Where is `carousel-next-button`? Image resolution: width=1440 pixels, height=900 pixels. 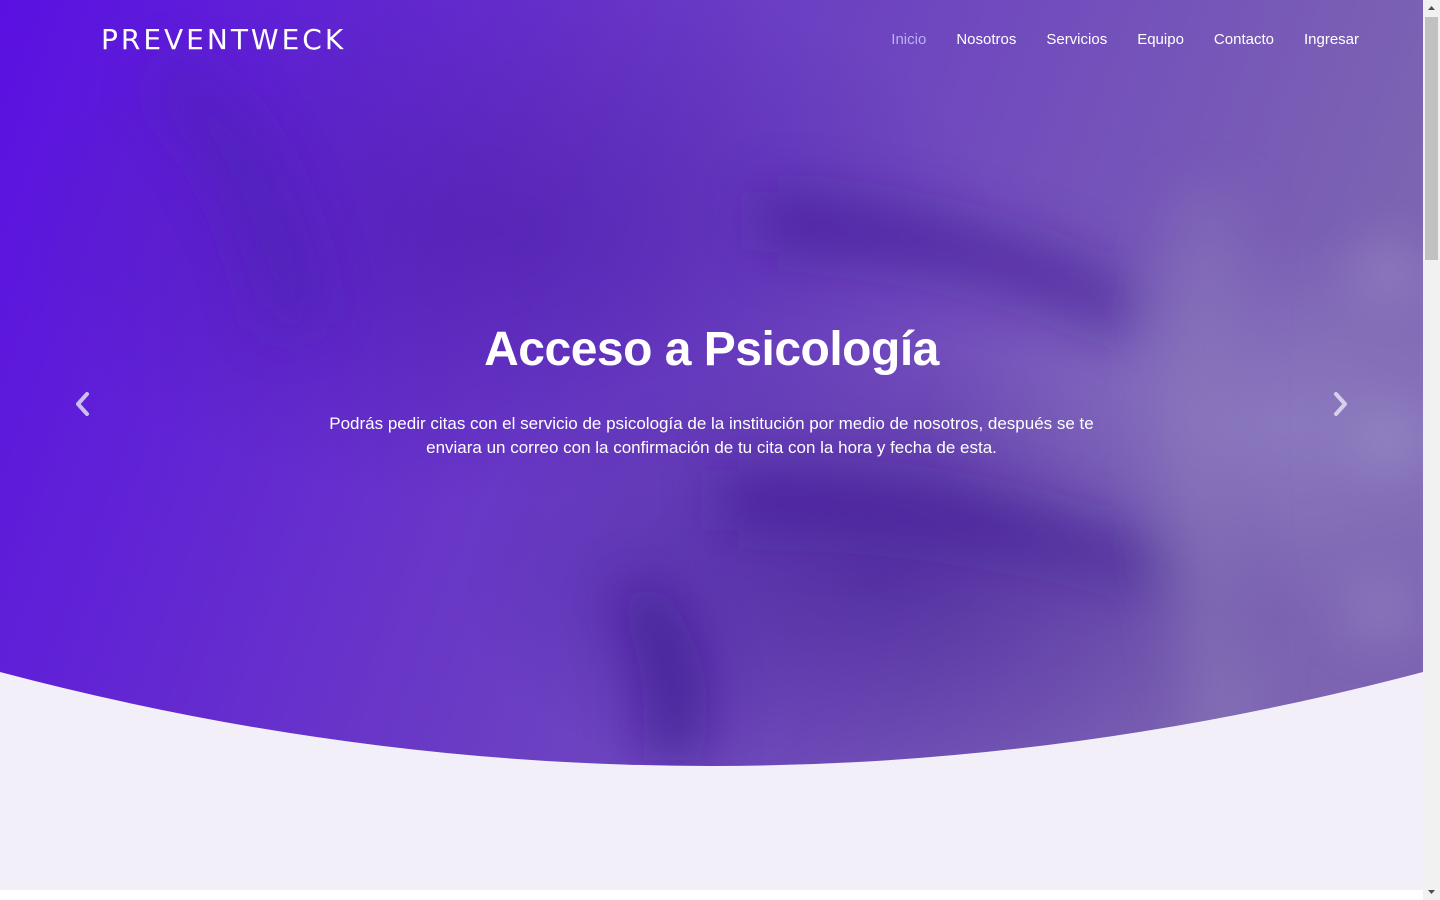
carousel-next-button is located at coordinates (1340, 404).